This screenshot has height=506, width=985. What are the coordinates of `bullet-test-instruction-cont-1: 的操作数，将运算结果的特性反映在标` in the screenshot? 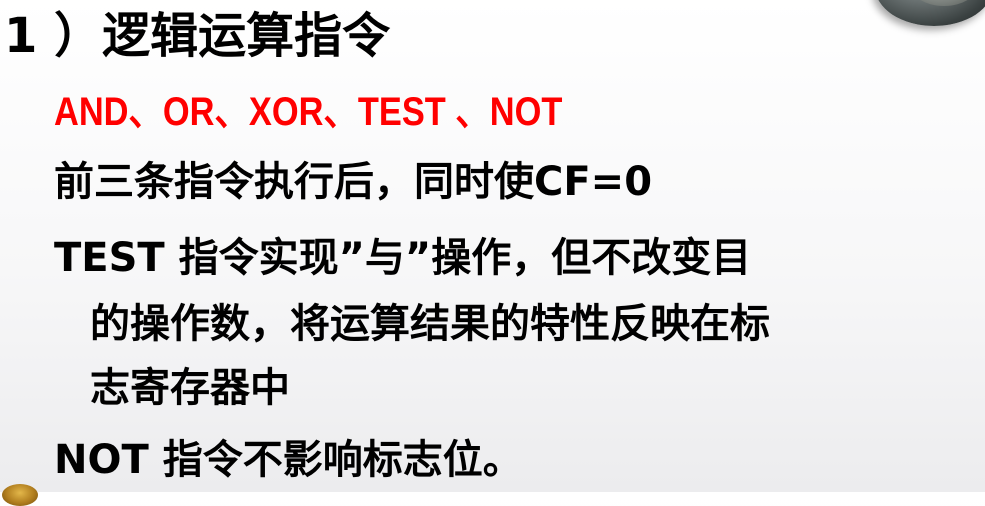 It's located at (430, 324).